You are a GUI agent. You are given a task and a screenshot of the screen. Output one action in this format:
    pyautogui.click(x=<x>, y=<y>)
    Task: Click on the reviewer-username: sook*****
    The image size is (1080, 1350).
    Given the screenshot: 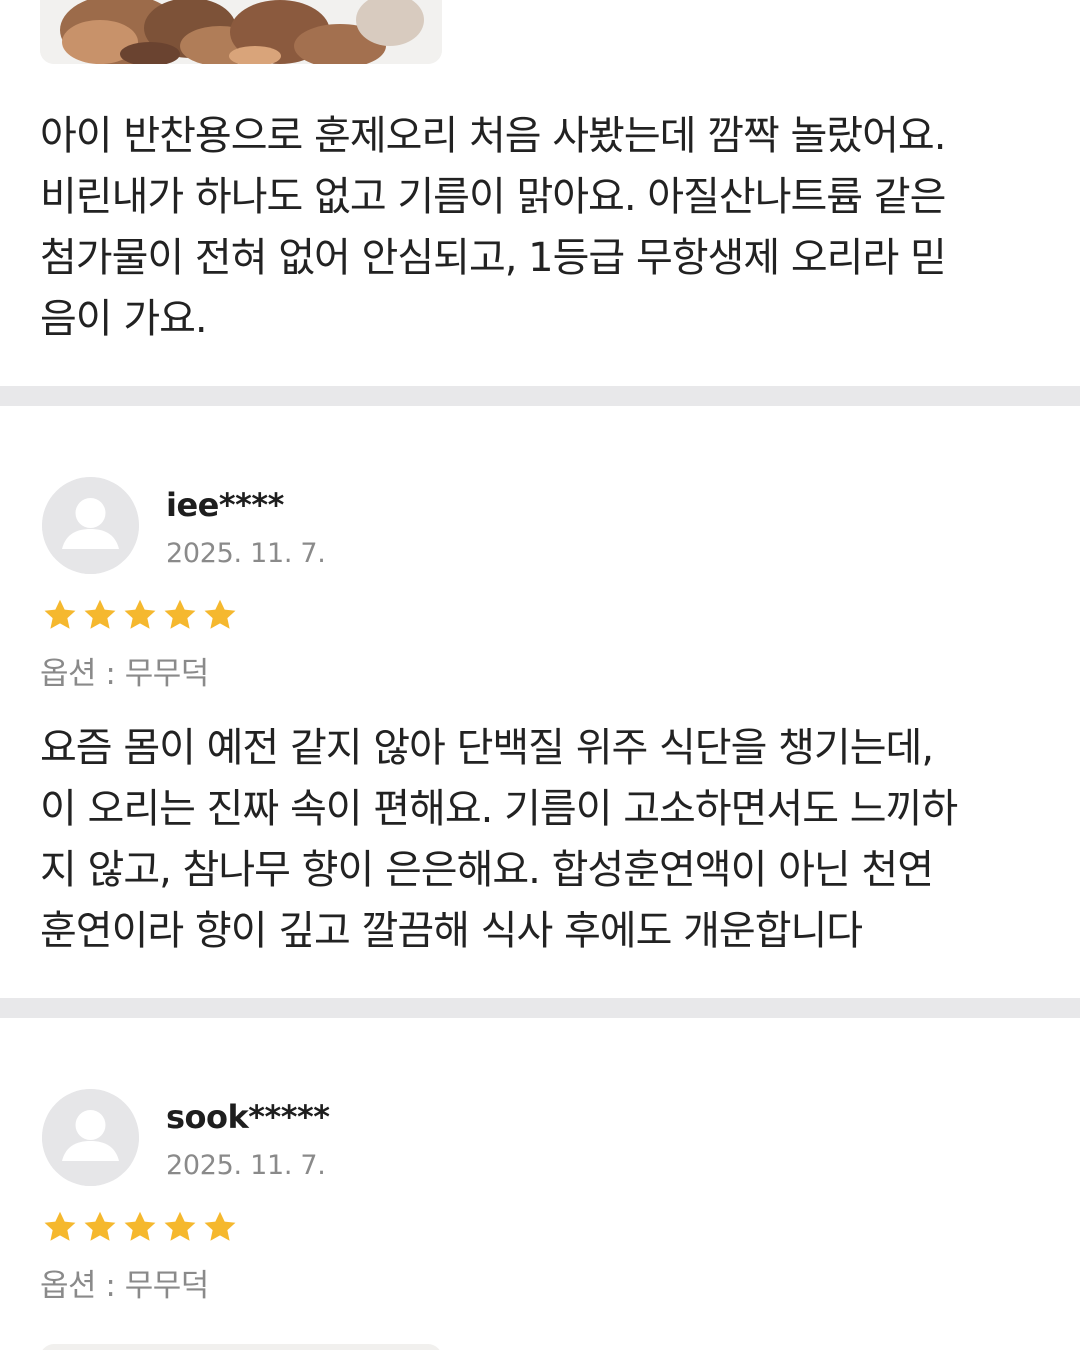 What is the action you would take?
    pyautogui.click(x=248, y=1117)
    